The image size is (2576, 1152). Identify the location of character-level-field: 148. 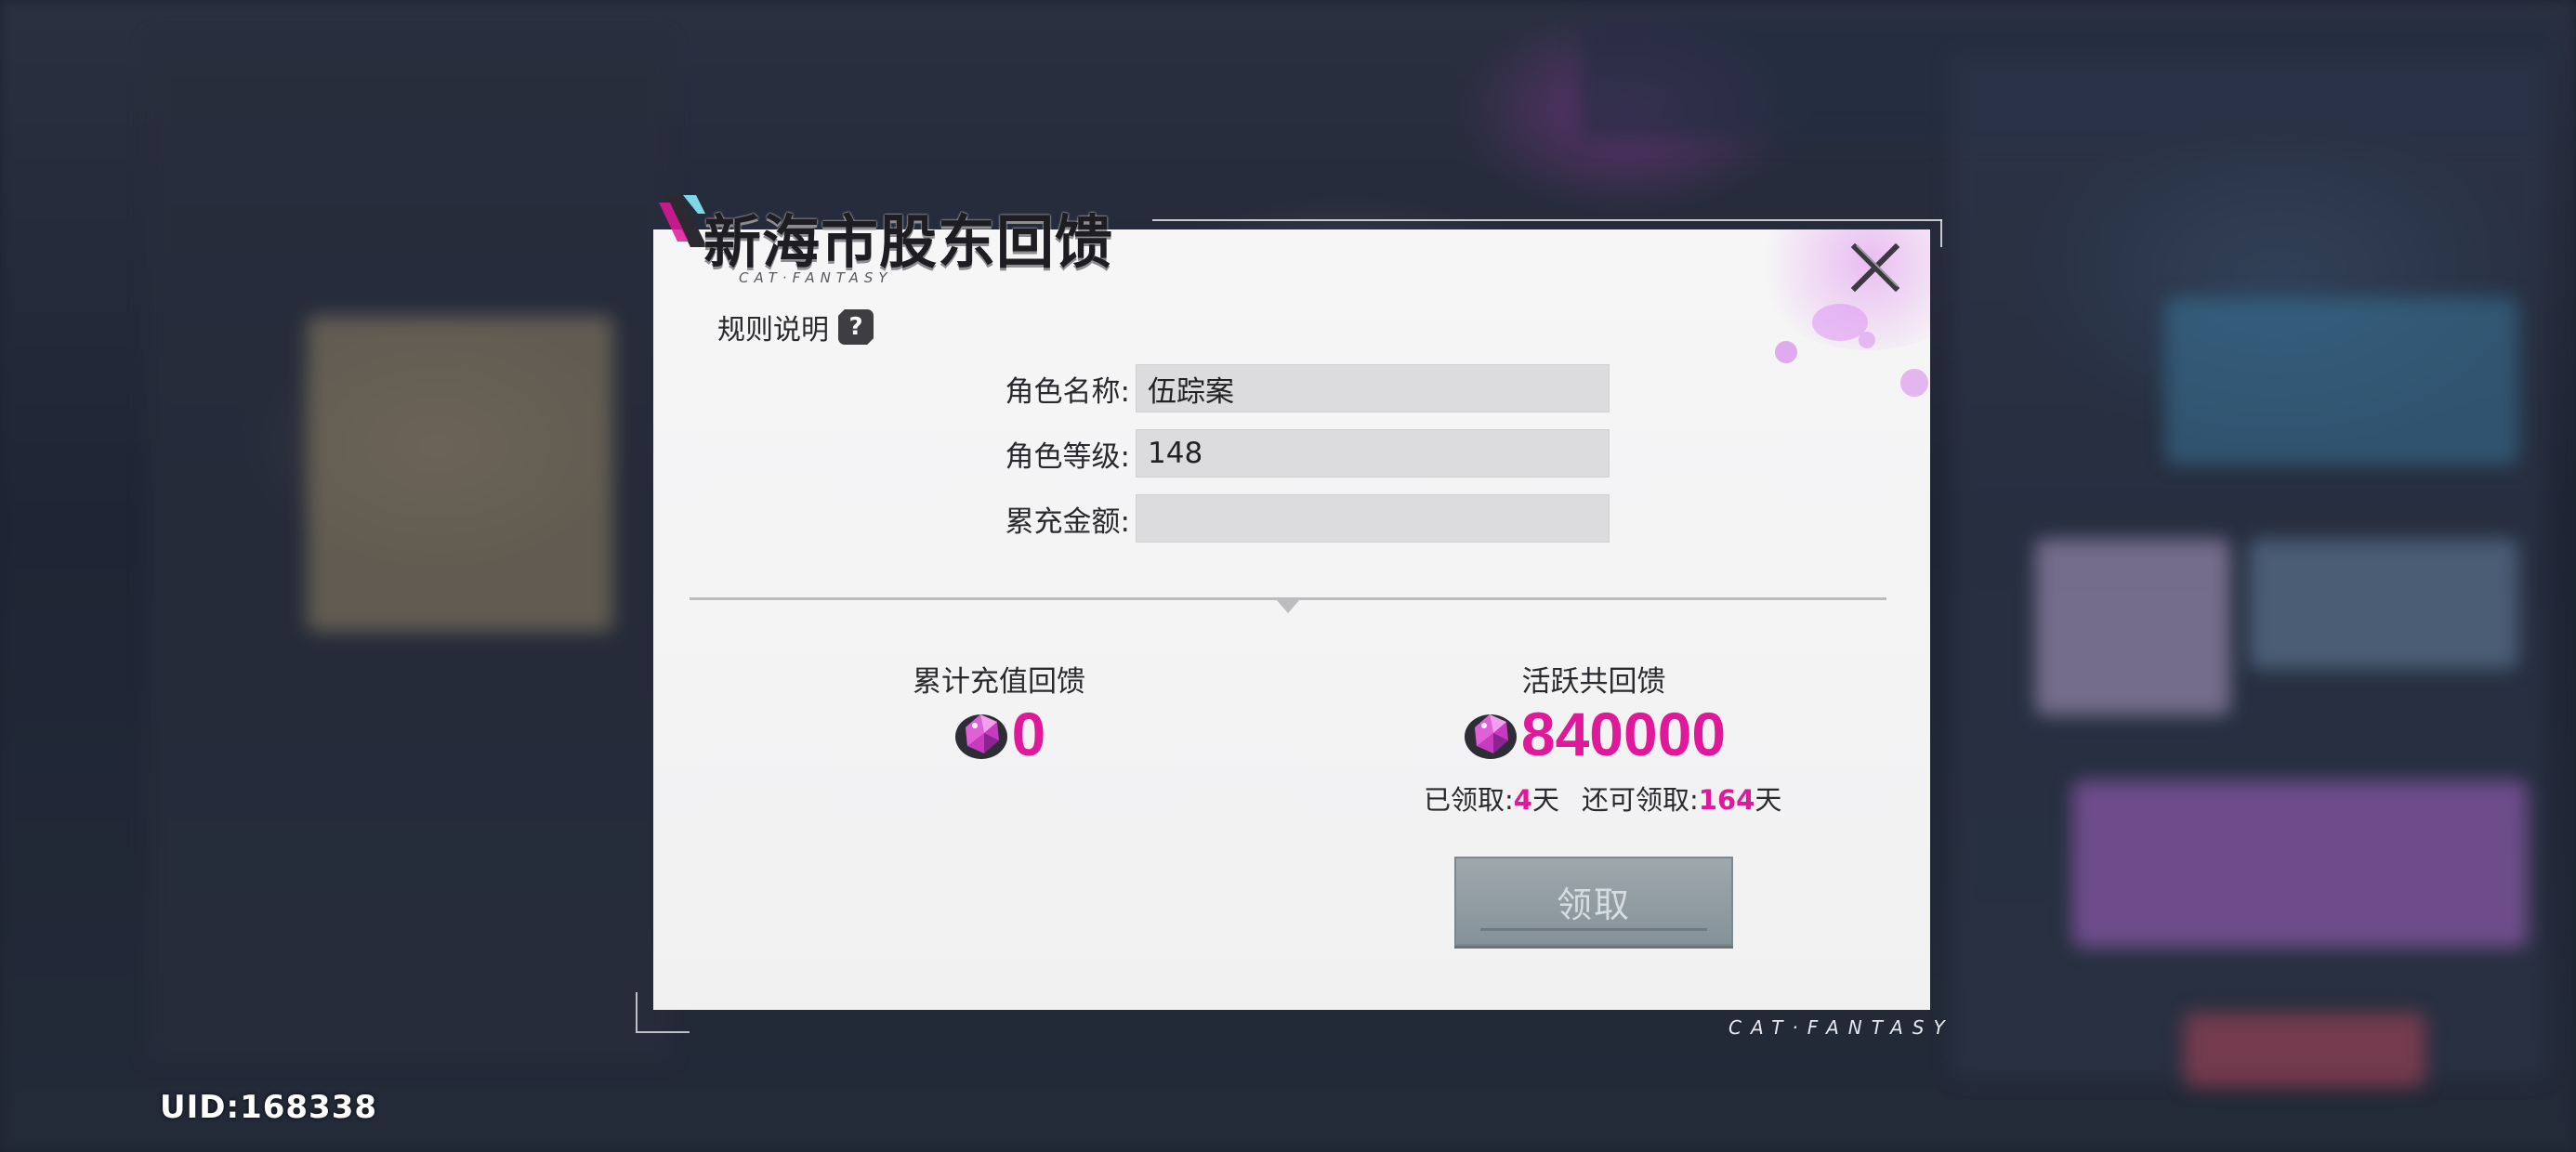
(1373, 453).